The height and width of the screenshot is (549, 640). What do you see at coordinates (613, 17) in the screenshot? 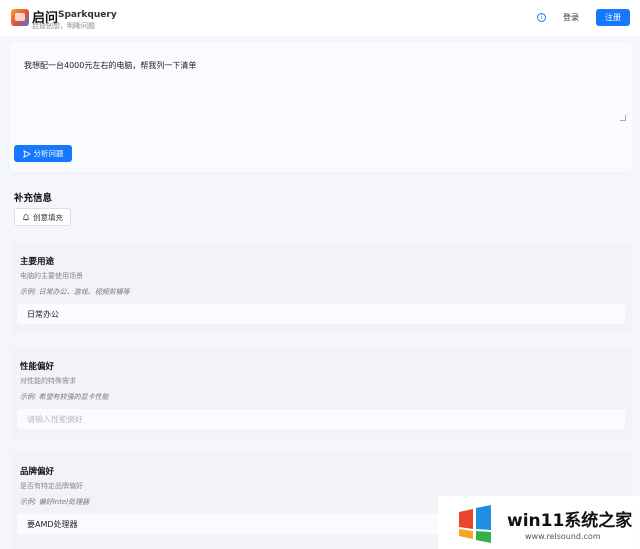
I see `register-button: 注册` at bounding box center [613, 17].